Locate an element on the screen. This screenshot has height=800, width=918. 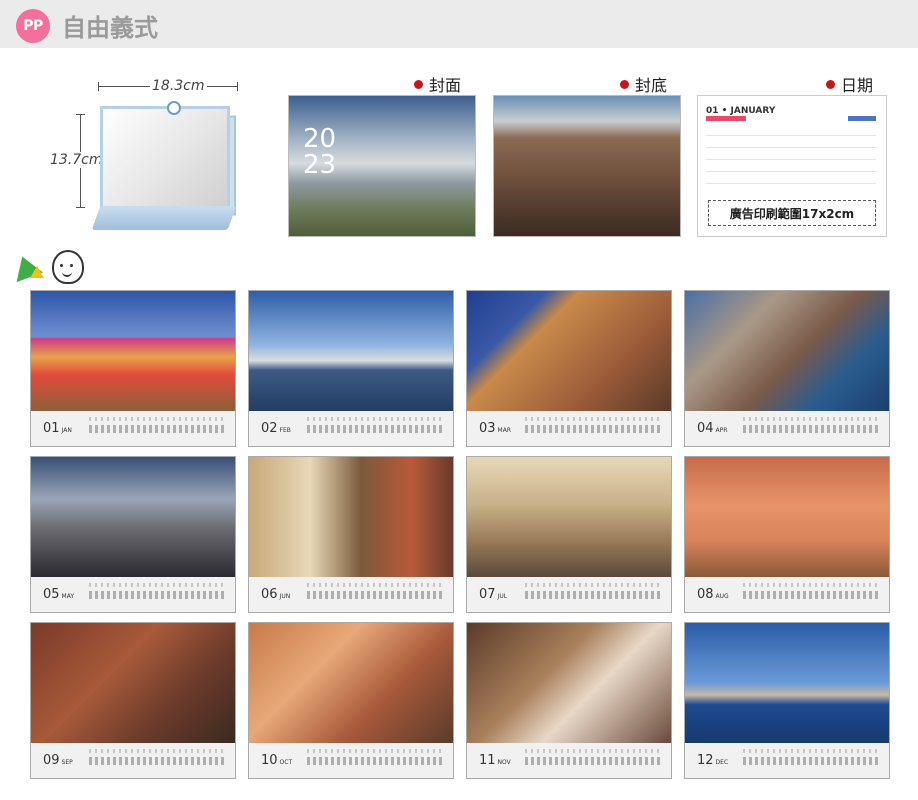
page-title: 自由義式 is located at coordinates (110, 28).